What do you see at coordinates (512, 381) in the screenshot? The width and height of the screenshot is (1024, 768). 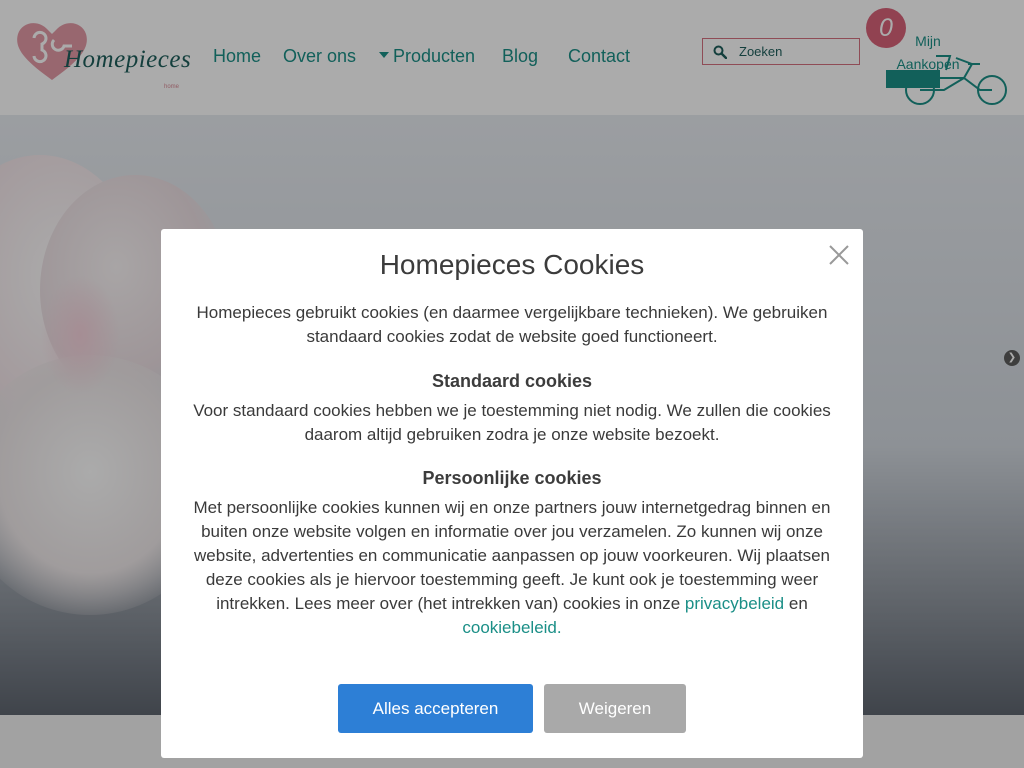 I see `standard-cookies-heading: Standaard cookies` at bounding box center [512, 381].